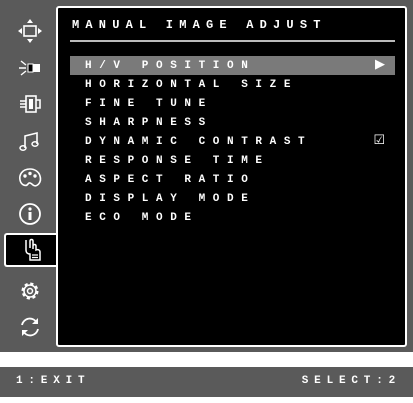 The width and height of the screenshot is (413, 403). Describe the element at coordinates (142, 217) in the screenshot. I see `menu-item-label: ECO MODE` at that location.